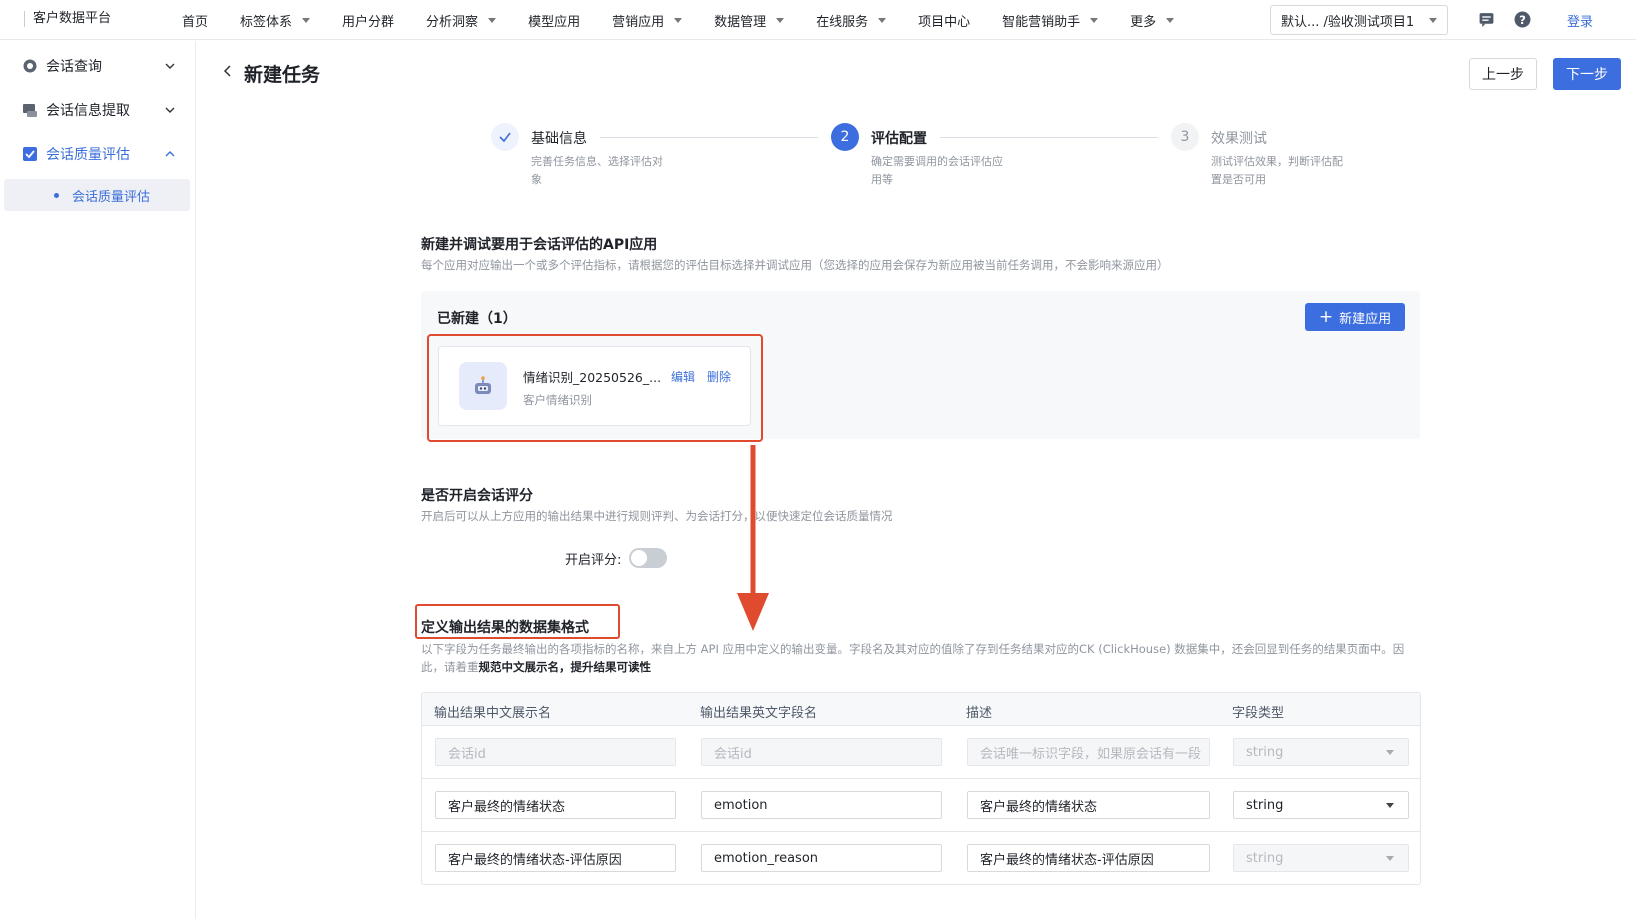 This screenshot has height=919, width=1636. I want to click on sidebar-subitem-quality-eval: 会话质量评估, so click(97, 195).